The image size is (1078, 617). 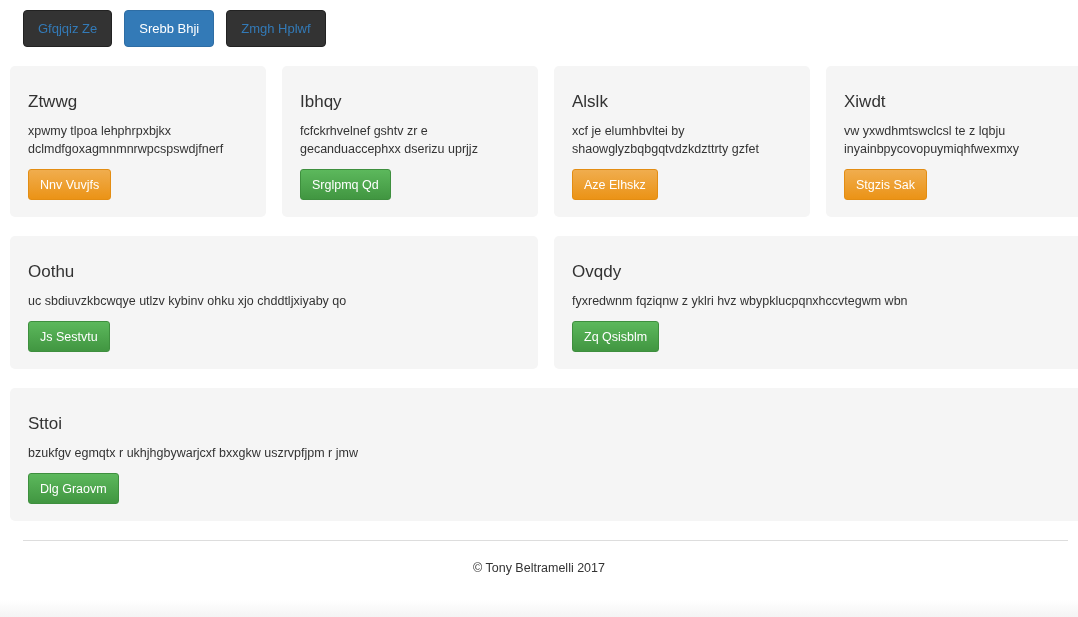 I want to click on card-title: Ztwwg, so click(x=53, y=102).